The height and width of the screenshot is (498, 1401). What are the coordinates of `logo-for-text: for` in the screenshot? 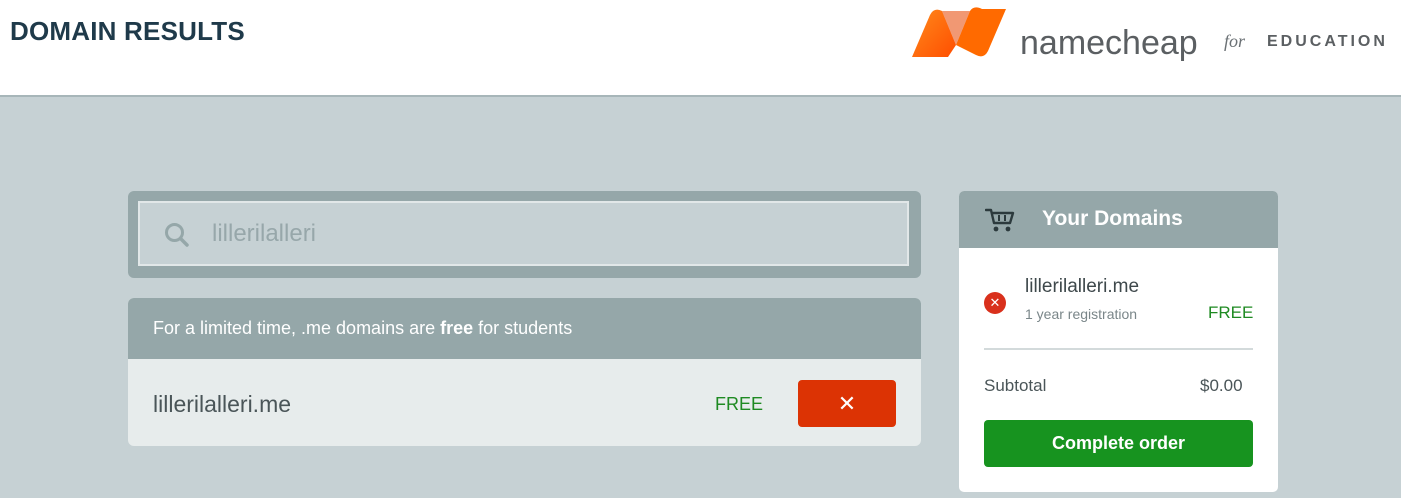 It's located at (1235, 41).